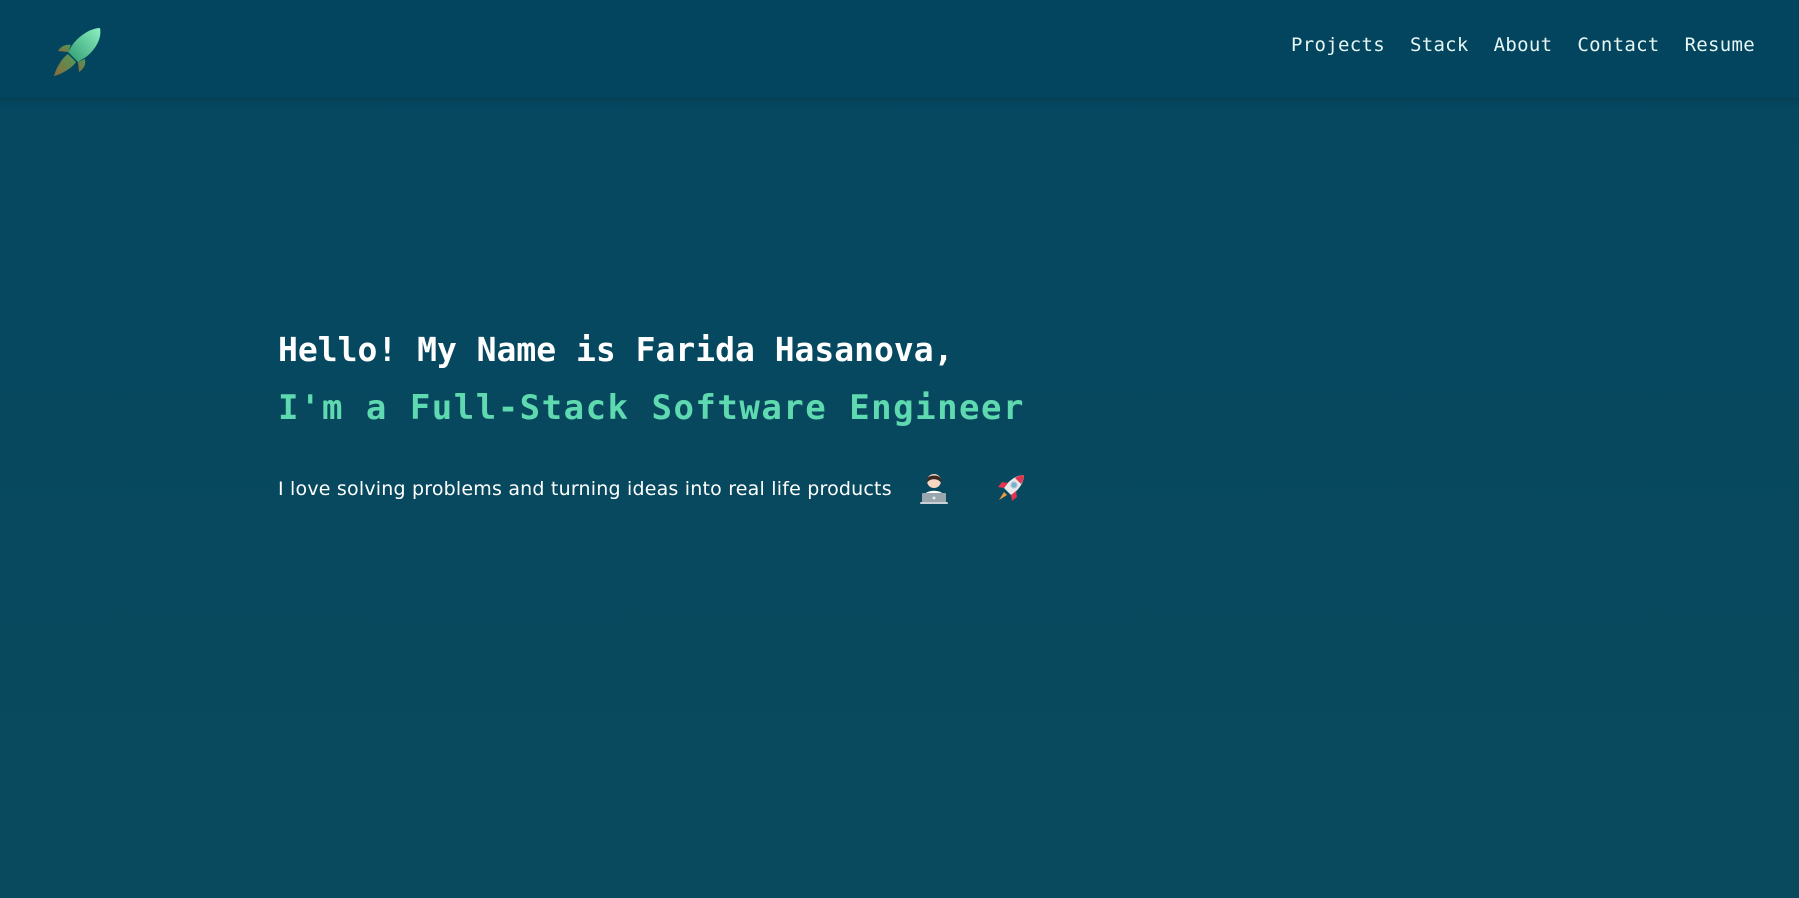 Image resolution: width=1799 pixels, height=898 pixels. I want to click on rocket-logo-icon, so click(77, 52).